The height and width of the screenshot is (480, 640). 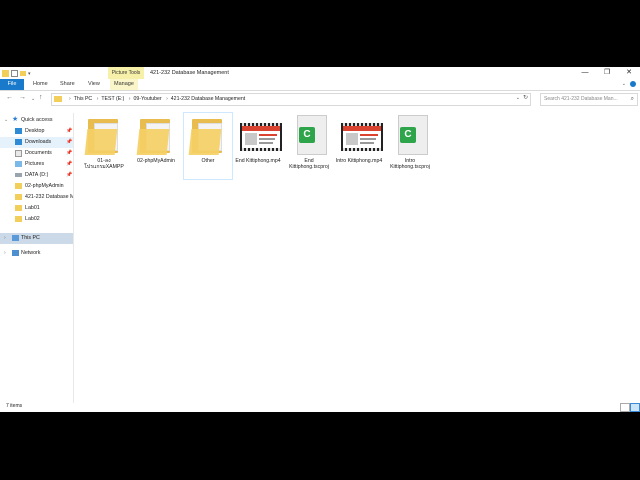 I want to click on tab-view: View, so click(x=94, y=84).